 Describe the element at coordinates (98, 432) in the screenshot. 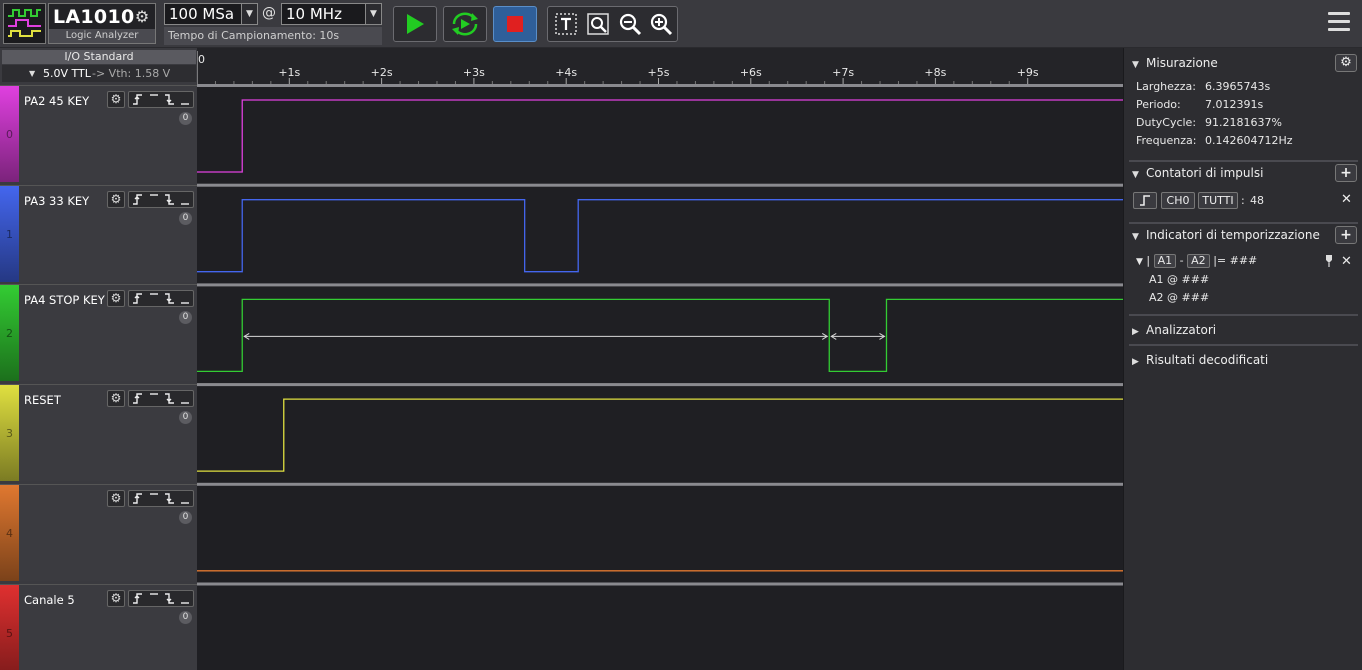

I see `channel-row: 3 RESET ⚙ 0` at that location.